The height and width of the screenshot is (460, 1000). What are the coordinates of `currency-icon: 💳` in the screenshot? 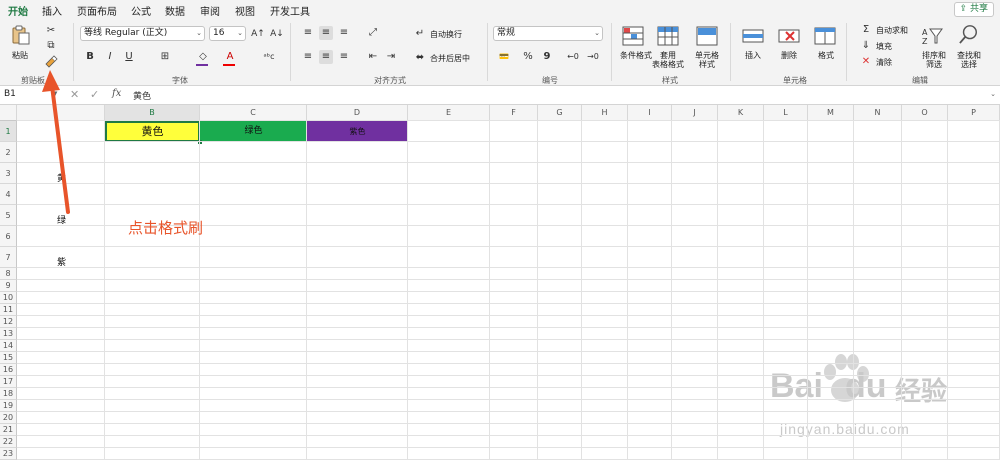 It's located at (504, 57).